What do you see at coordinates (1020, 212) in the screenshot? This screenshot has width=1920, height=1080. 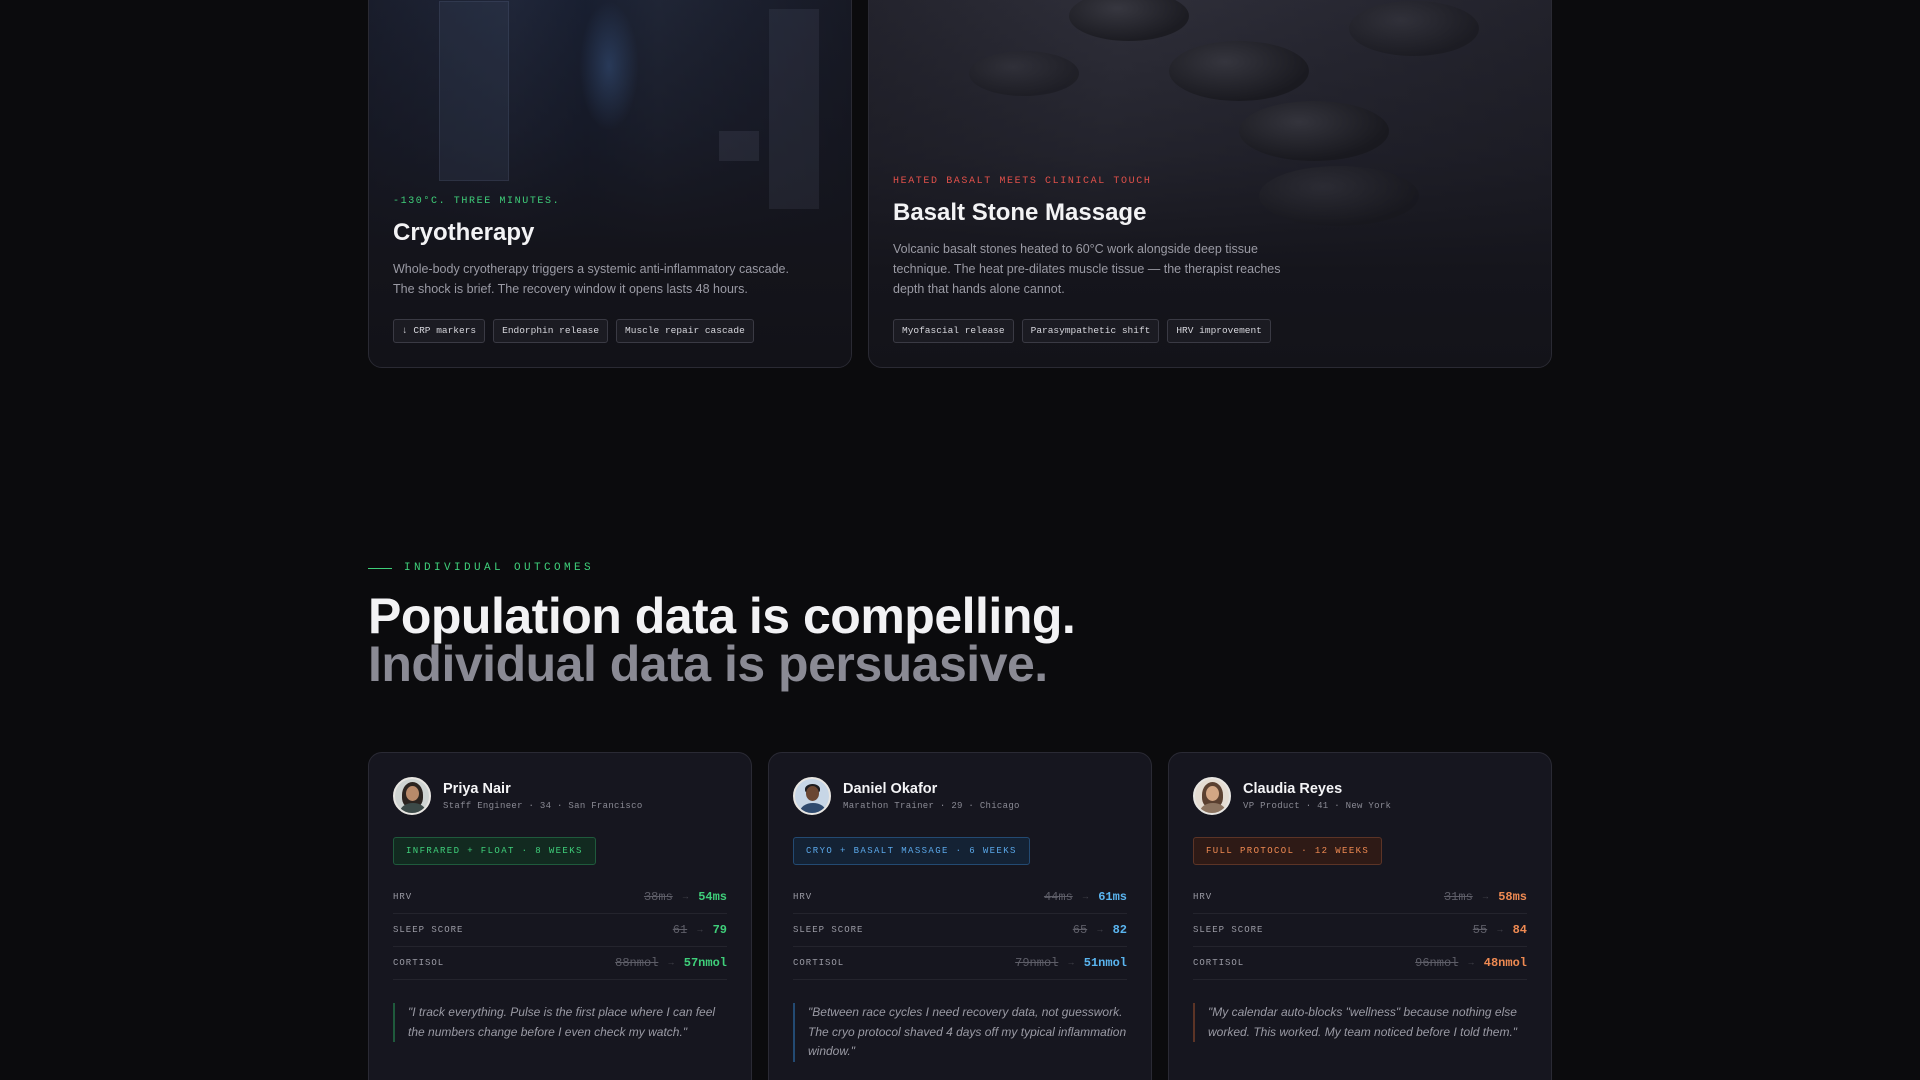 I see `basalt-title: Basalt Stone Massage` at bounding box center [1020, 212].